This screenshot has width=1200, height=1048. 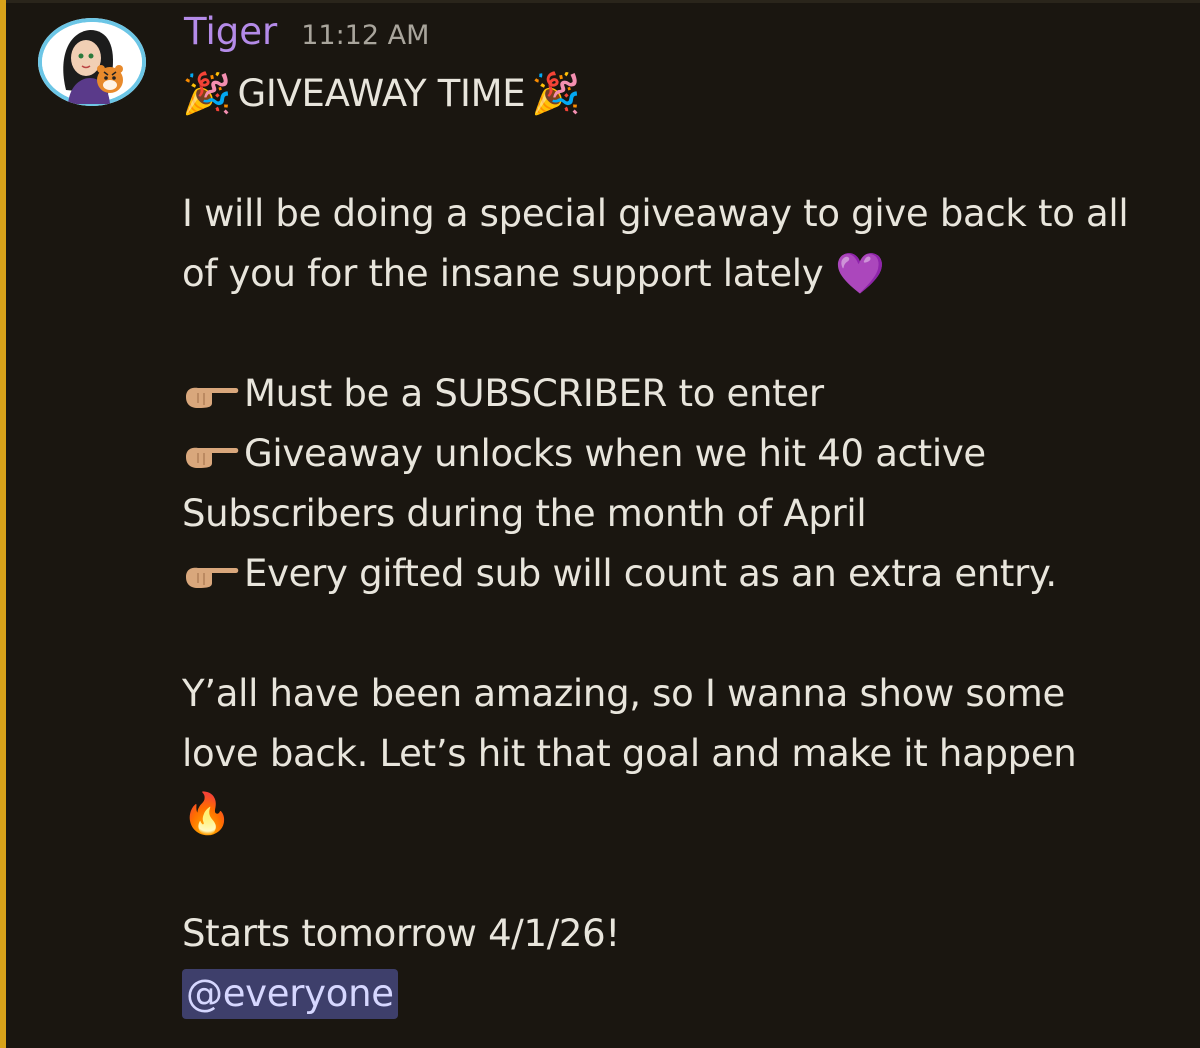 I want to click on message-timestamp: 11:12 AM, so click(x=365, y=35).